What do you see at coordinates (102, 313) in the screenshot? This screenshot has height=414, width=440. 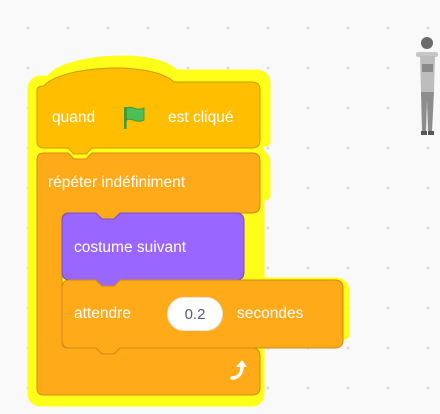 I see `wait-prefix-label: attendre` at bounding box center [102, 313].